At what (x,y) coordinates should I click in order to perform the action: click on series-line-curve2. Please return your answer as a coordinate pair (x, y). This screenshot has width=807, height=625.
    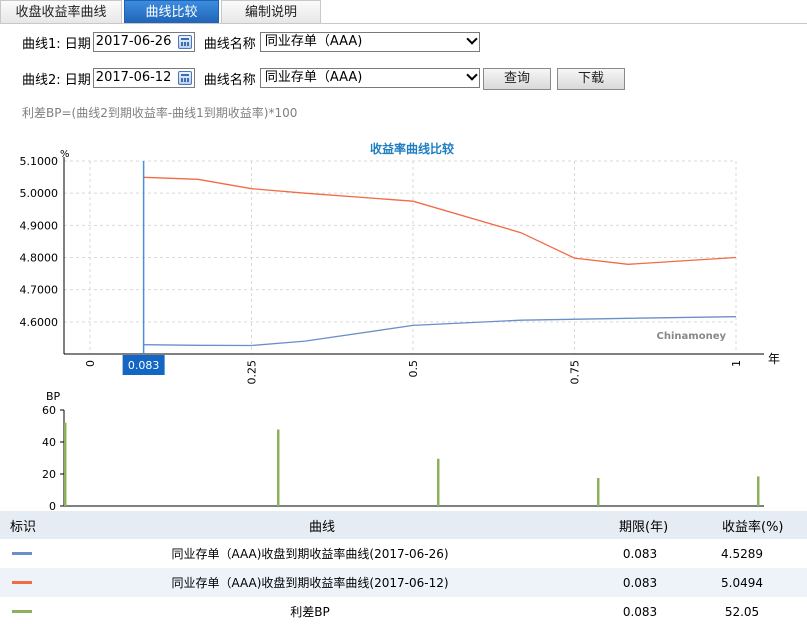
    Looking at the image, I should click on (440, 220).